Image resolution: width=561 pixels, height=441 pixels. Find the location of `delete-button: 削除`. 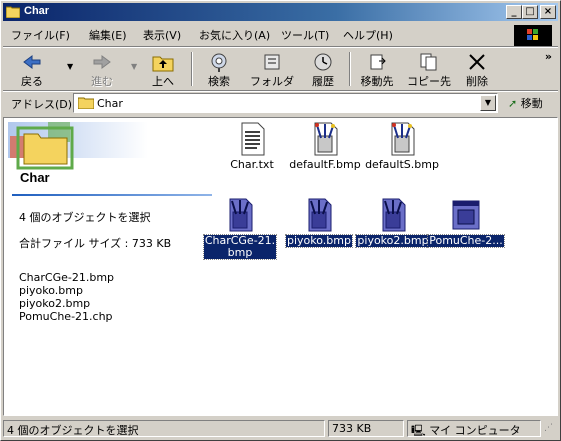

delete-button: 削除 is located at coordinates (477, 69).